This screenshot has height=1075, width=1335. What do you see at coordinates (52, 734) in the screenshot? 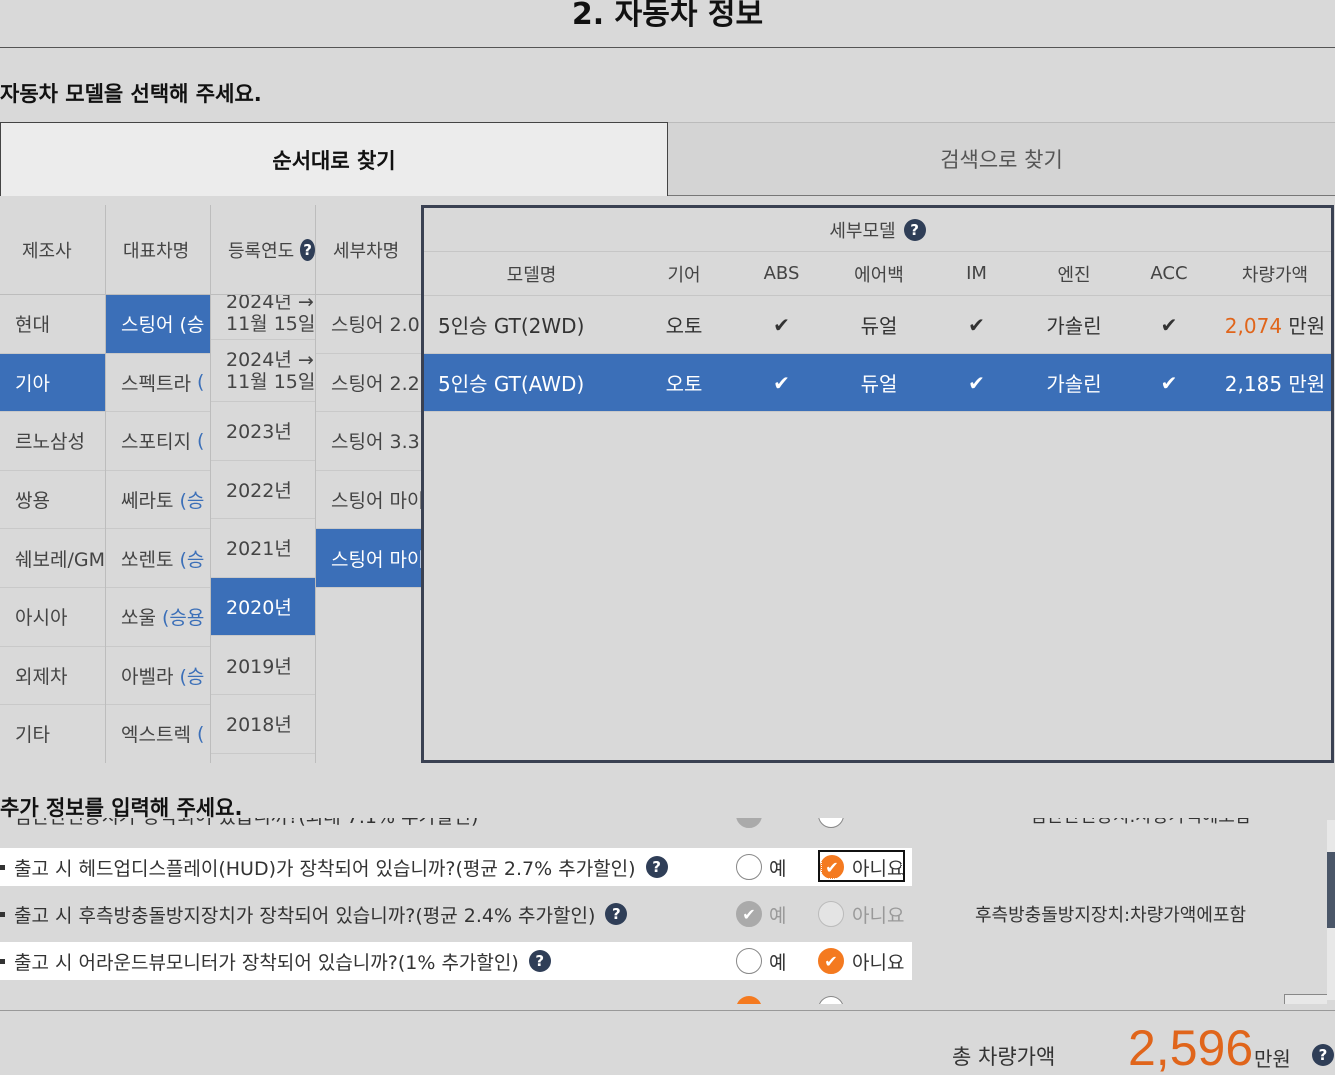
I see `maker-item: 기타` at bounding box center [52, 734].